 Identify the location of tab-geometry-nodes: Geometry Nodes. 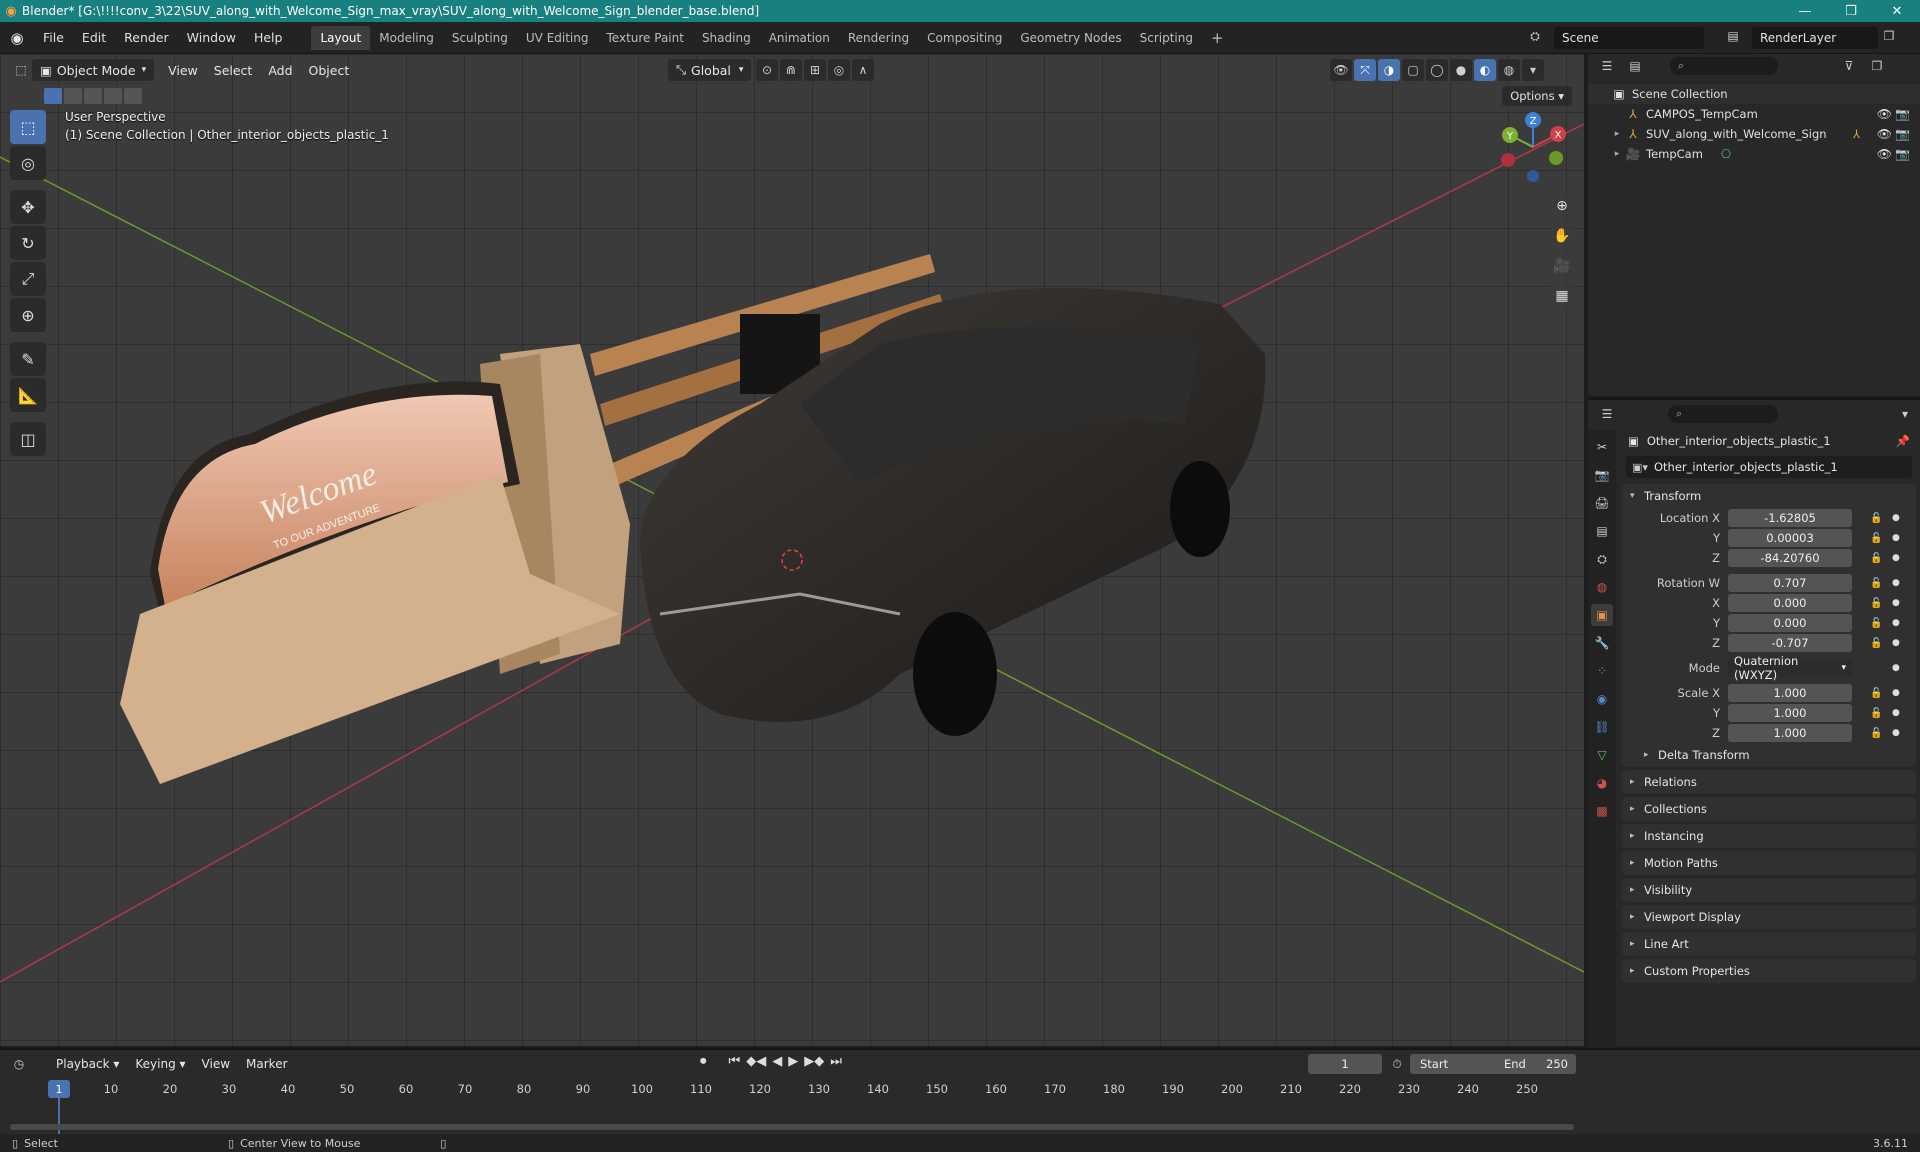
(1070, 38).